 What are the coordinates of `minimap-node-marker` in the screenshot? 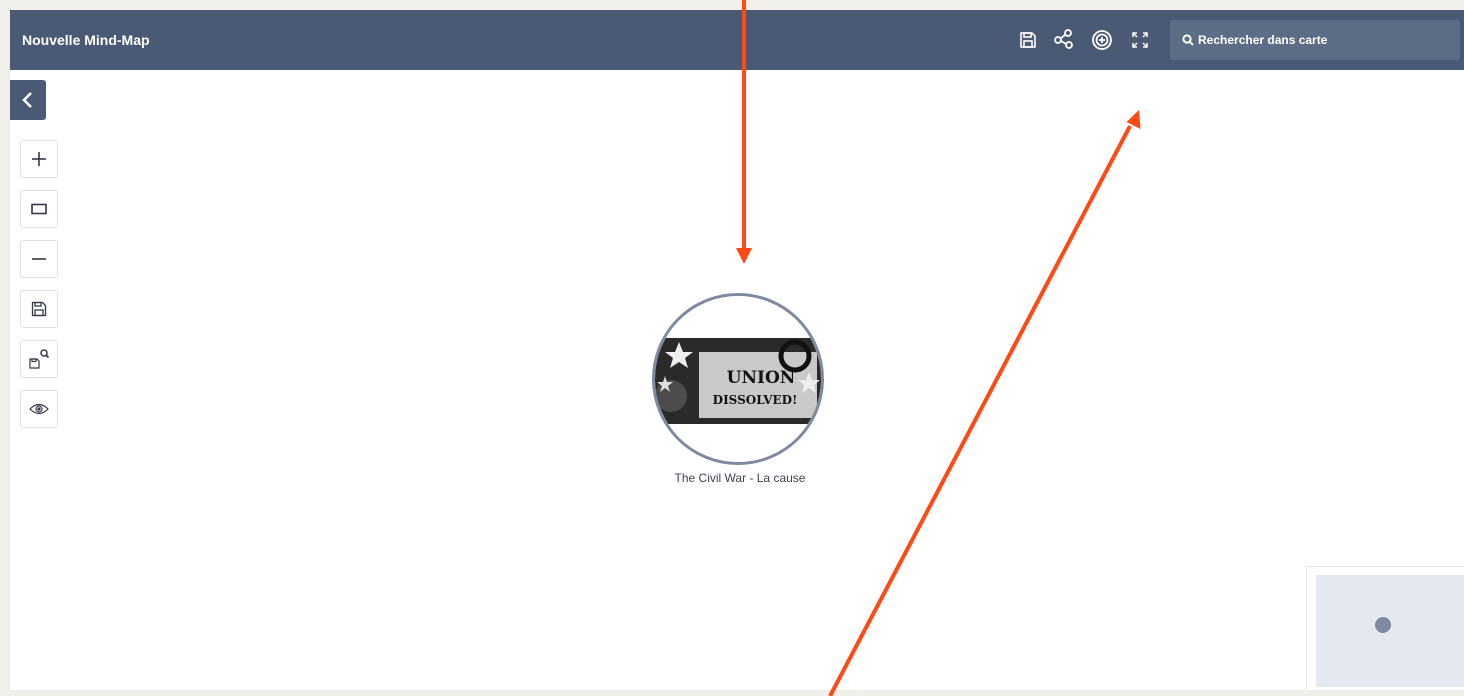 It's located at (1383, 625).